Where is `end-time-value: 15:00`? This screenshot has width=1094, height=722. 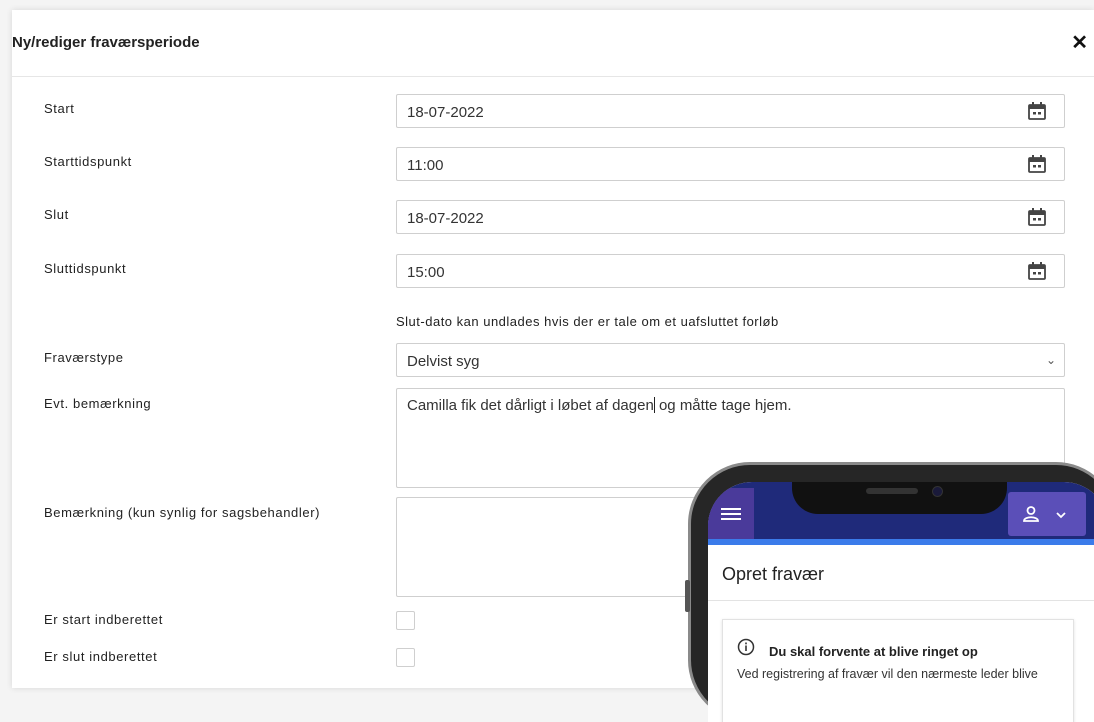 end-time-value: 15:00 is located at coordinates (426, 272).